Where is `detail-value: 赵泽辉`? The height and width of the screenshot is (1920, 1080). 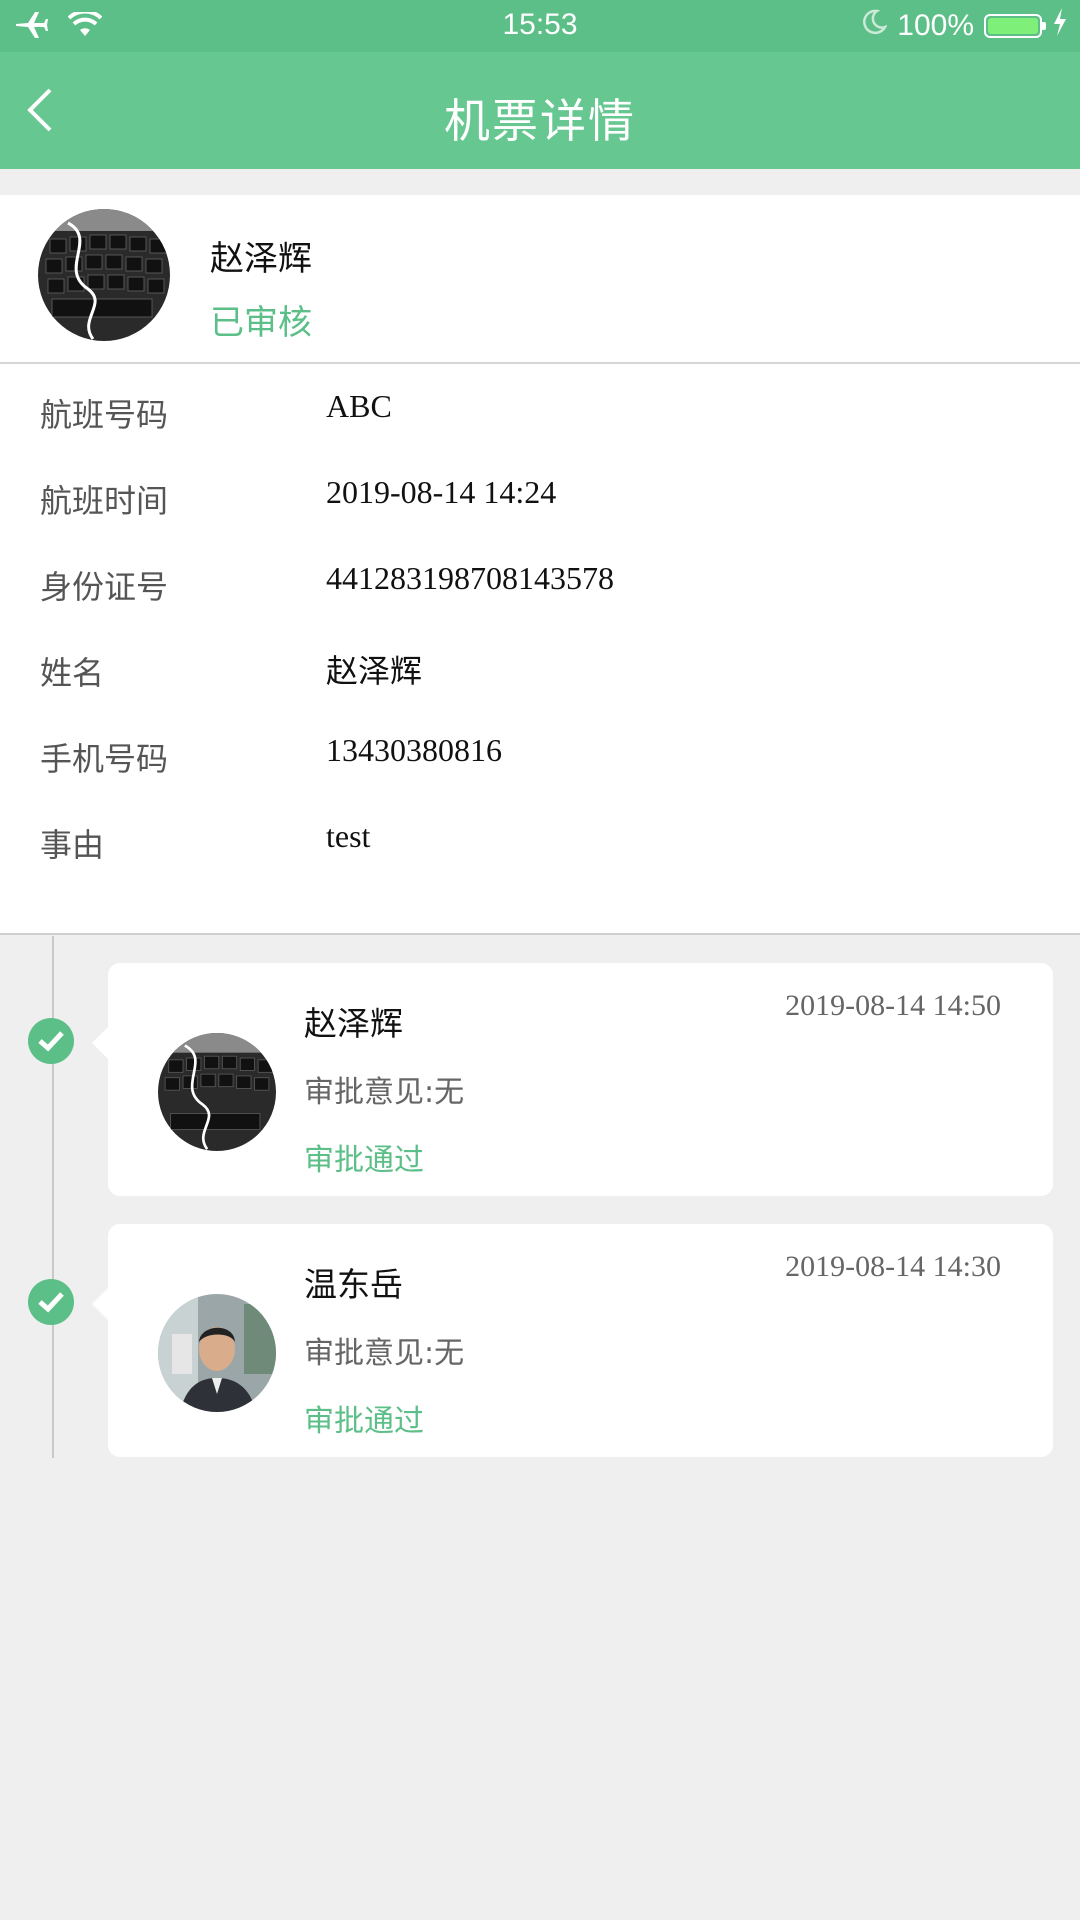 detail-value: 赵泽辉 is located at coordinates (374, 671).